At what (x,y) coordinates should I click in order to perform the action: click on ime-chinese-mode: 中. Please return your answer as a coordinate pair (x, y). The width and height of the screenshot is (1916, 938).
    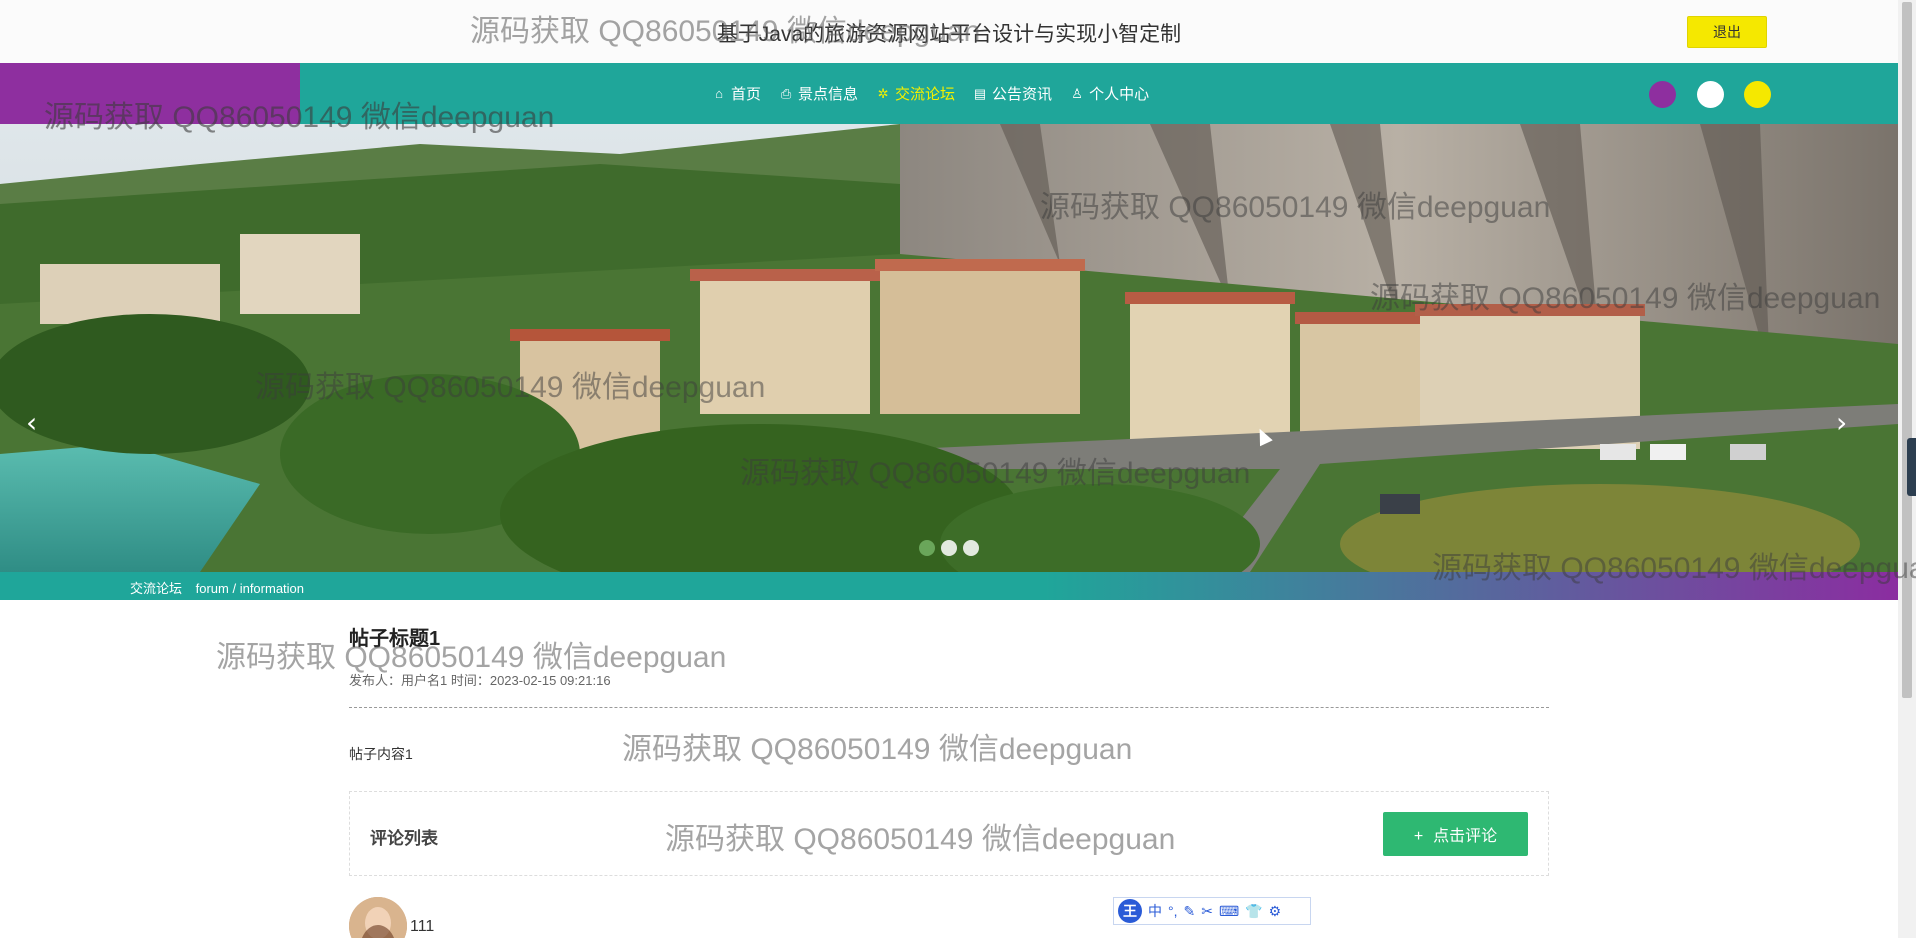
    Looking at the image, I should click on (1155, 911).